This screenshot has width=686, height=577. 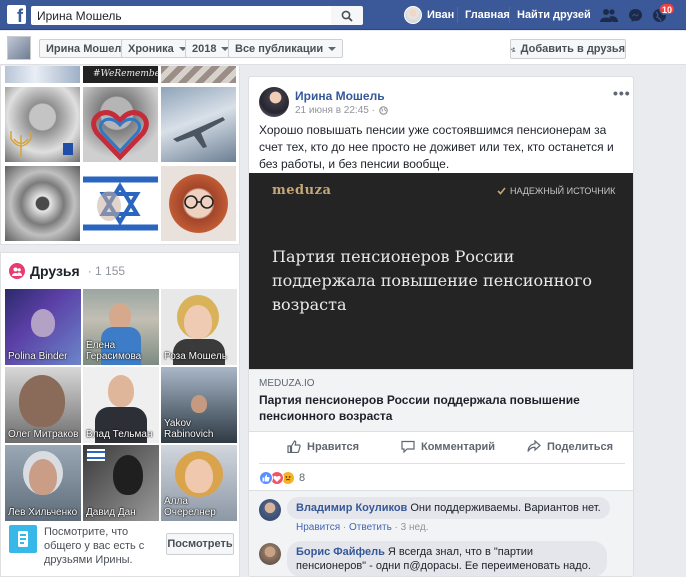 I want to click on friend-name: Роза Мошель, so click(x=195, y=356).